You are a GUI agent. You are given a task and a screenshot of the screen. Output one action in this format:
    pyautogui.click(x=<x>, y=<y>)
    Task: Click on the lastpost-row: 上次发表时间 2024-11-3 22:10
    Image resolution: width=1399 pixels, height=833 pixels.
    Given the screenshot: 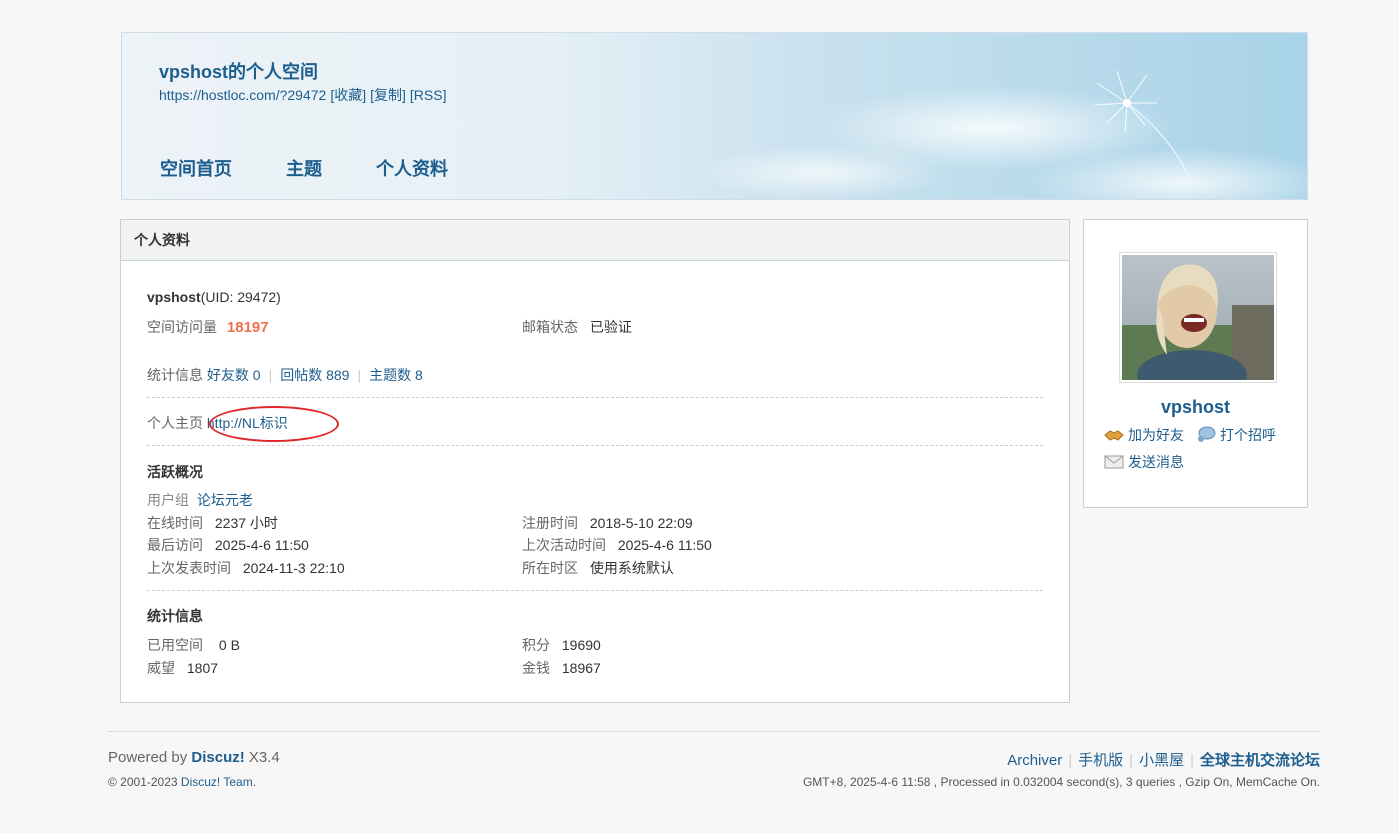 What is the action you would take?
    pyautogui.click(x=246, y=568)
    